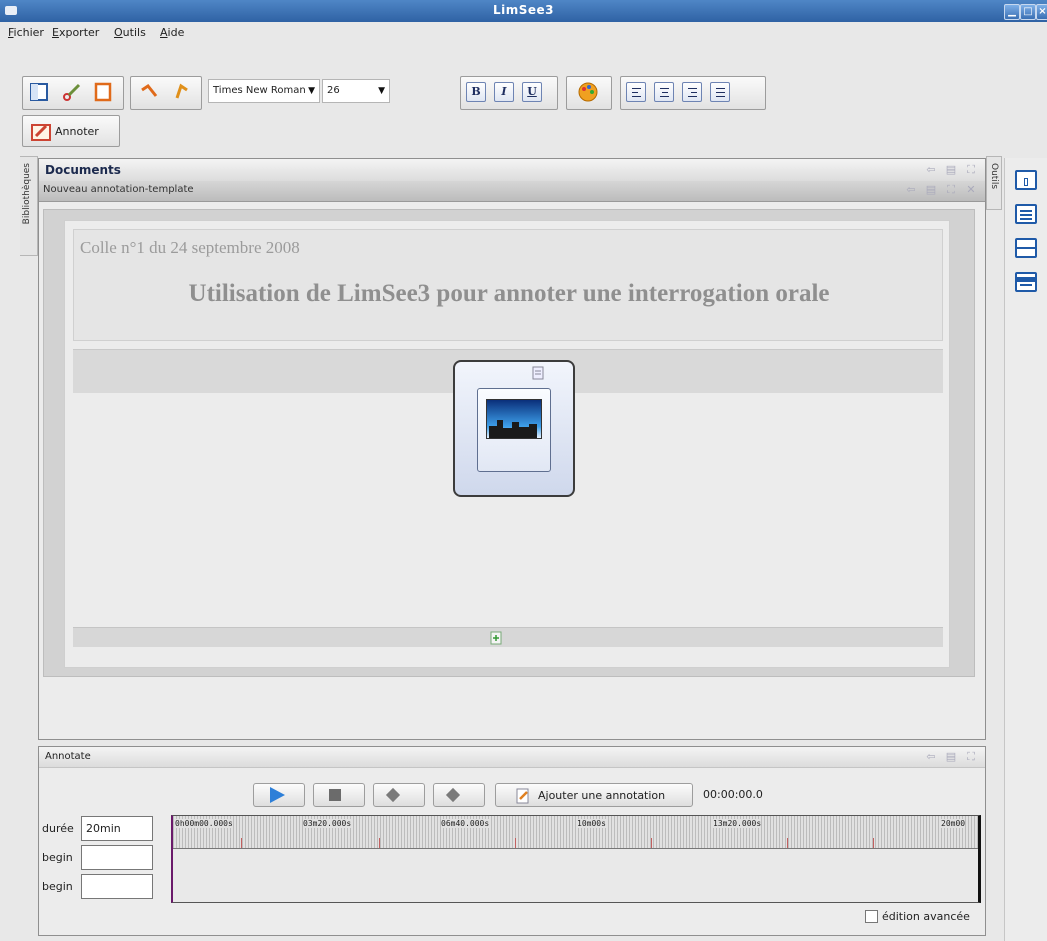  I want to click on ruler-label: 0h00m00.000s, so click(204, 823).